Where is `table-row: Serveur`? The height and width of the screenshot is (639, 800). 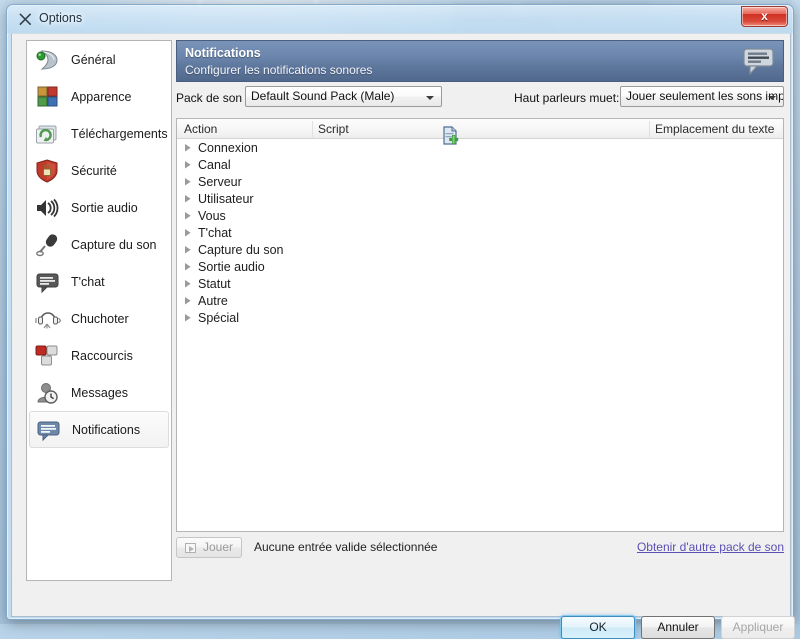
table-row: Serveur is located at coordinates (480, 181).